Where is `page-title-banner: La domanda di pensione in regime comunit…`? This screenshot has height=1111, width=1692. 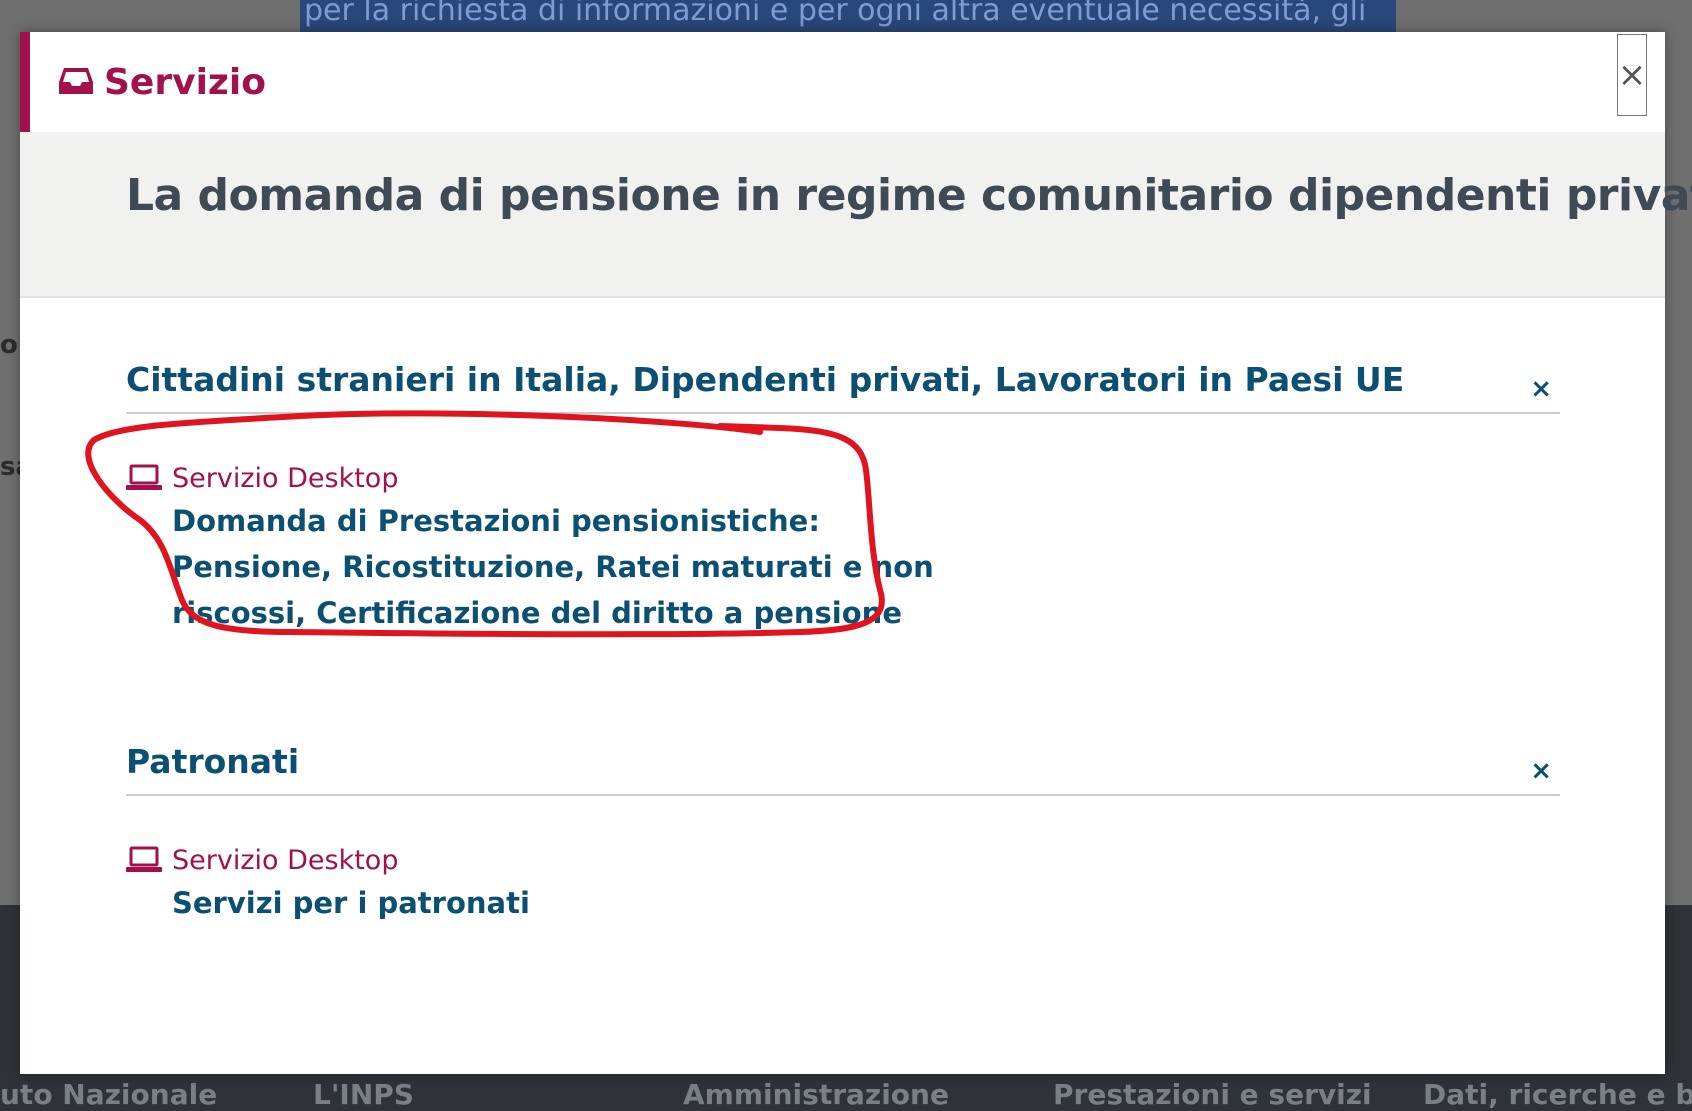 page-title-banner: La domanda di pensione in regime comunit… is located at coordinates (856, 215).